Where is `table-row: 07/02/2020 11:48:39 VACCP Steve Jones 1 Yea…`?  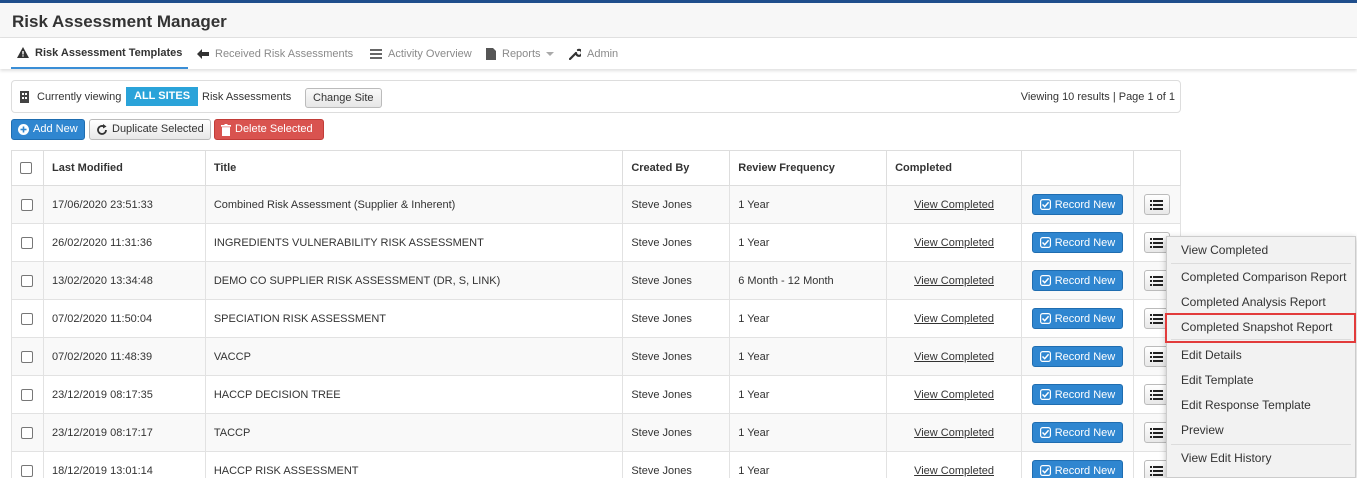 table-row: 07/02/2020 11:48:39 VACCP Steve Jones 1 Yea… is located at coordinates (596, 356).